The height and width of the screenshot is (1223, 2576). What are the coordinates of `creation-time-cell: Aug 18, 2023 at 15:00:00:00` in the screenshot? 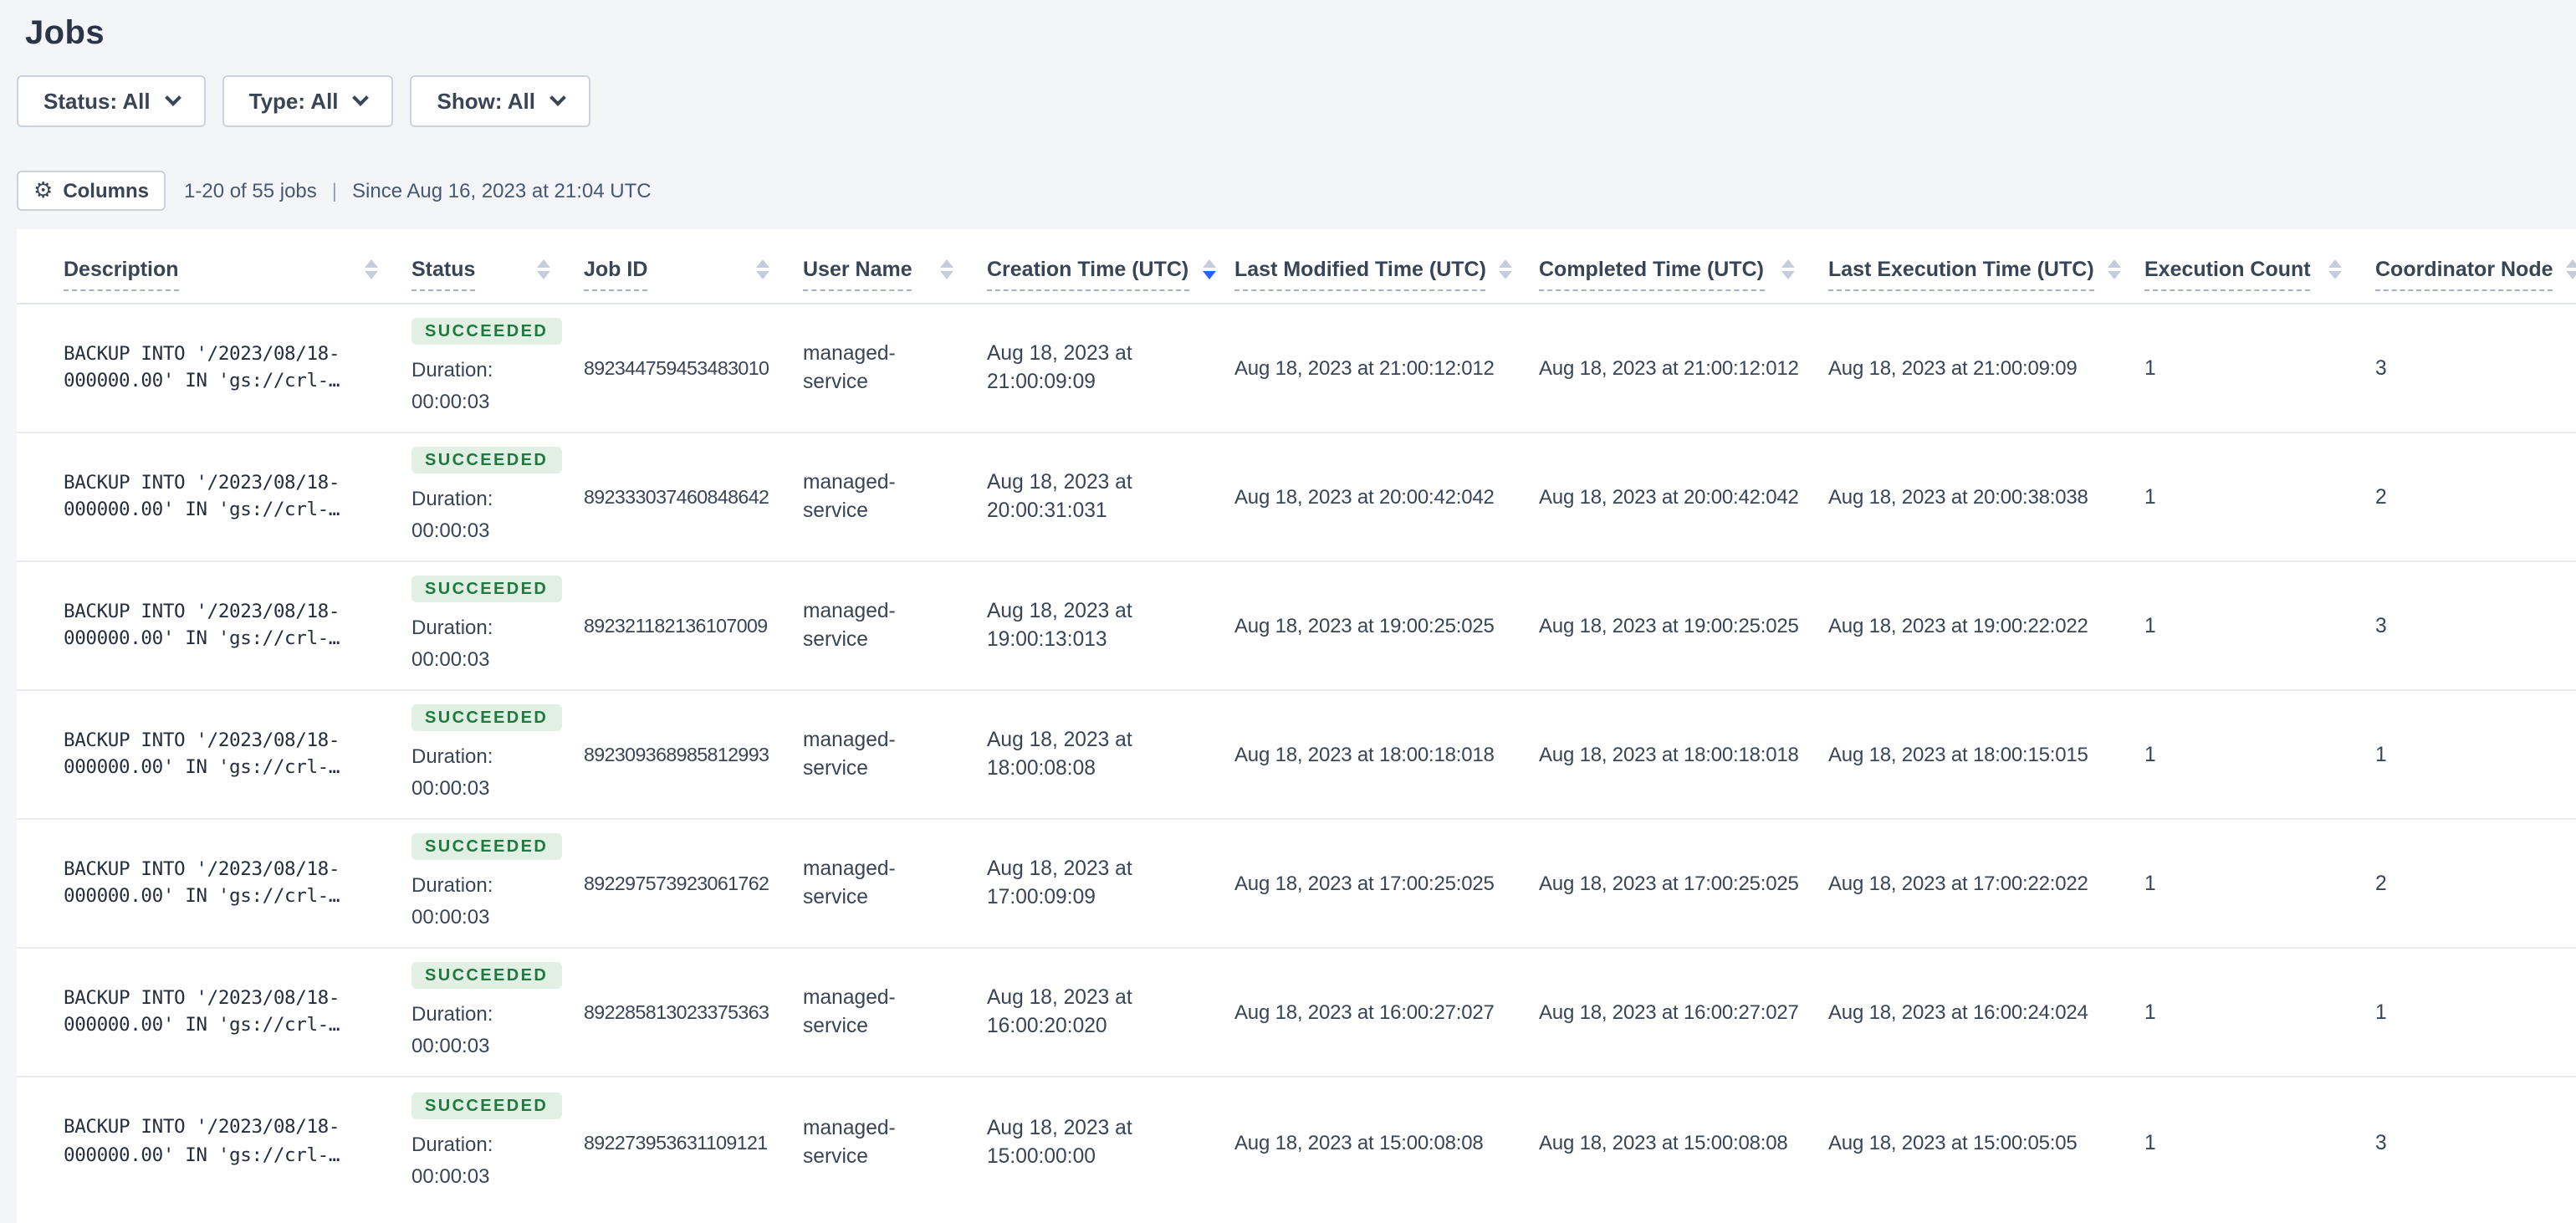 It's located at (1110, 1141).